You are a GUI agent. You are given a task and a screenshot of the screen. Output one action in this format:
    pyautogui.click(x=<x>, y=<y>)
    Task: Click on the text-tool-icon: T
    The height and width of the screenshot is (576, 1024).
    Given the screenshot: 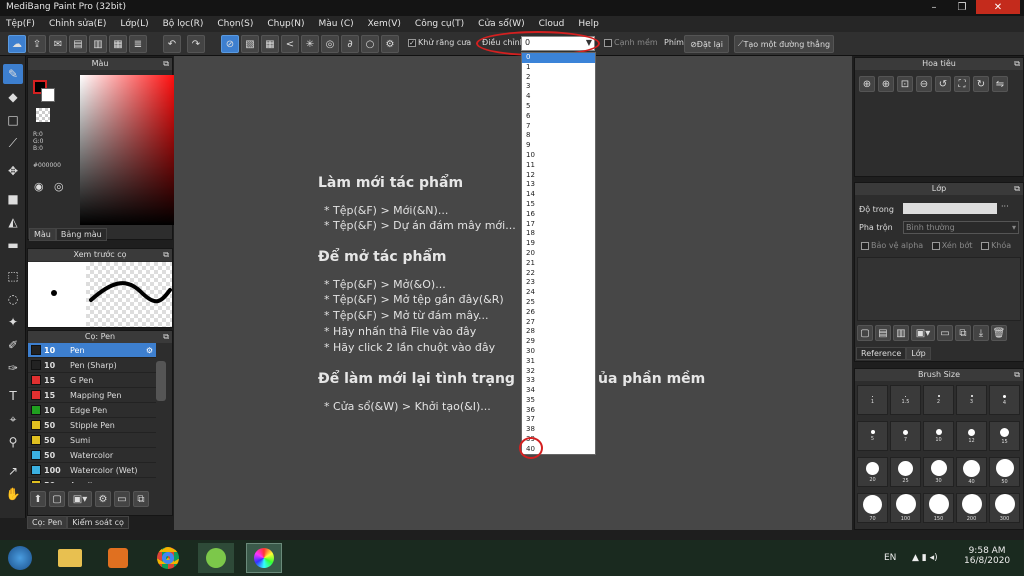 What is the action you would take?
    pyautogui.click(x=13, y=396)
    